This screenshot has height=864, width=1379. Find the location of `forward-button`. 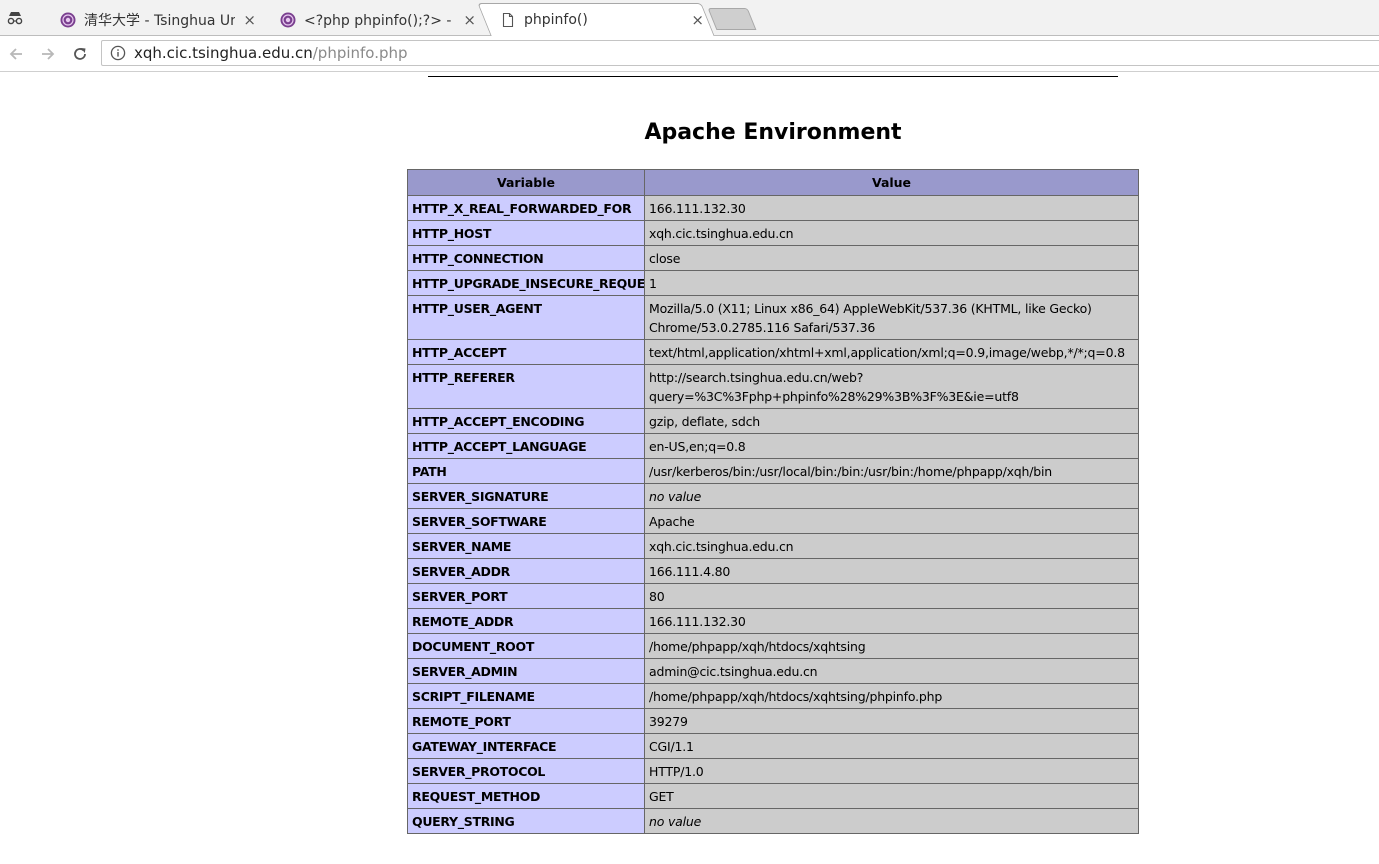

forward-button is located at coordinates (48, 54).